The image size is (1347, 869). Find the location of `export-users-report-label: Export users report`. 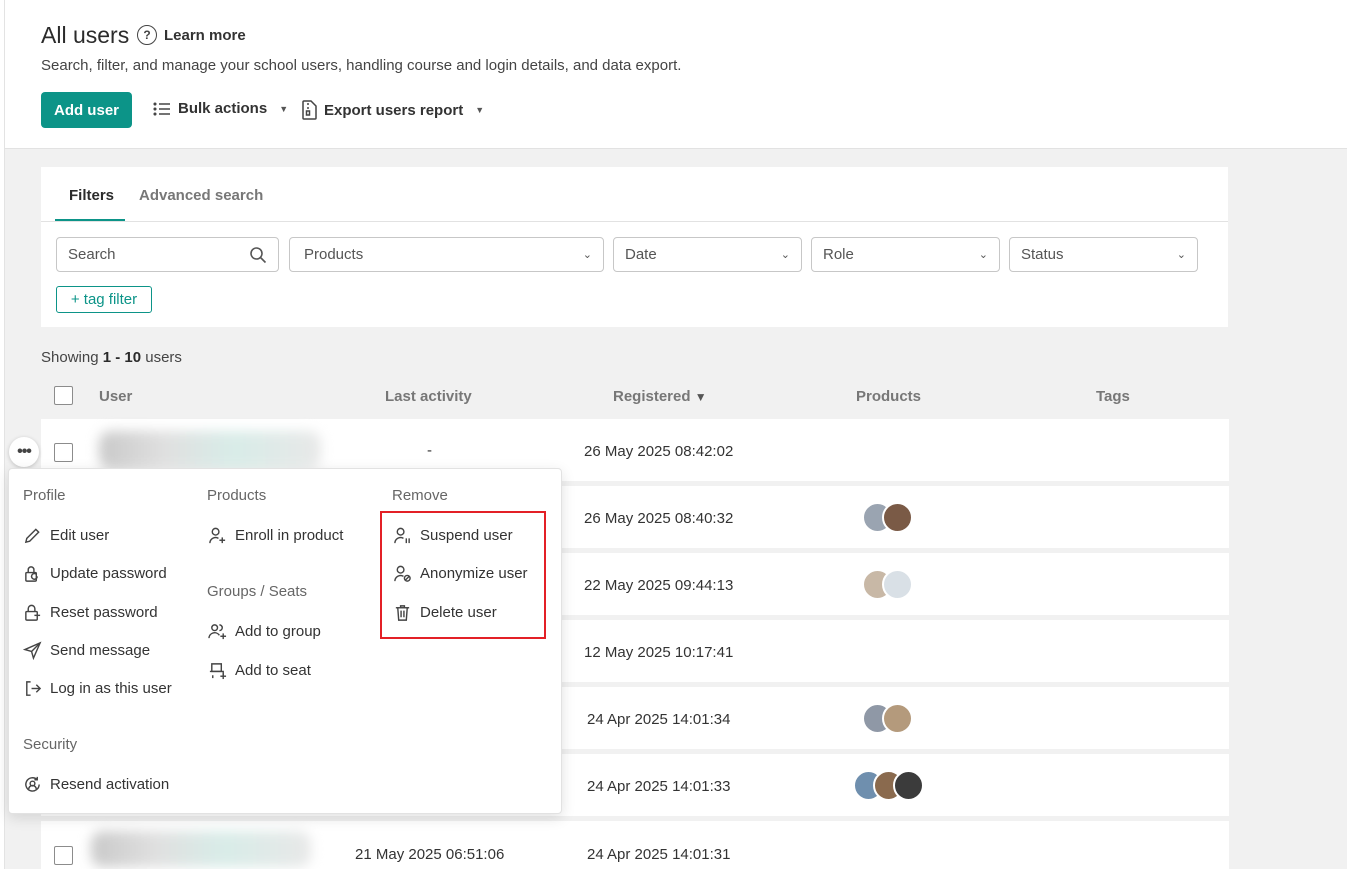

export-users-report-label: Export users report is located at coordinates (394, 110).